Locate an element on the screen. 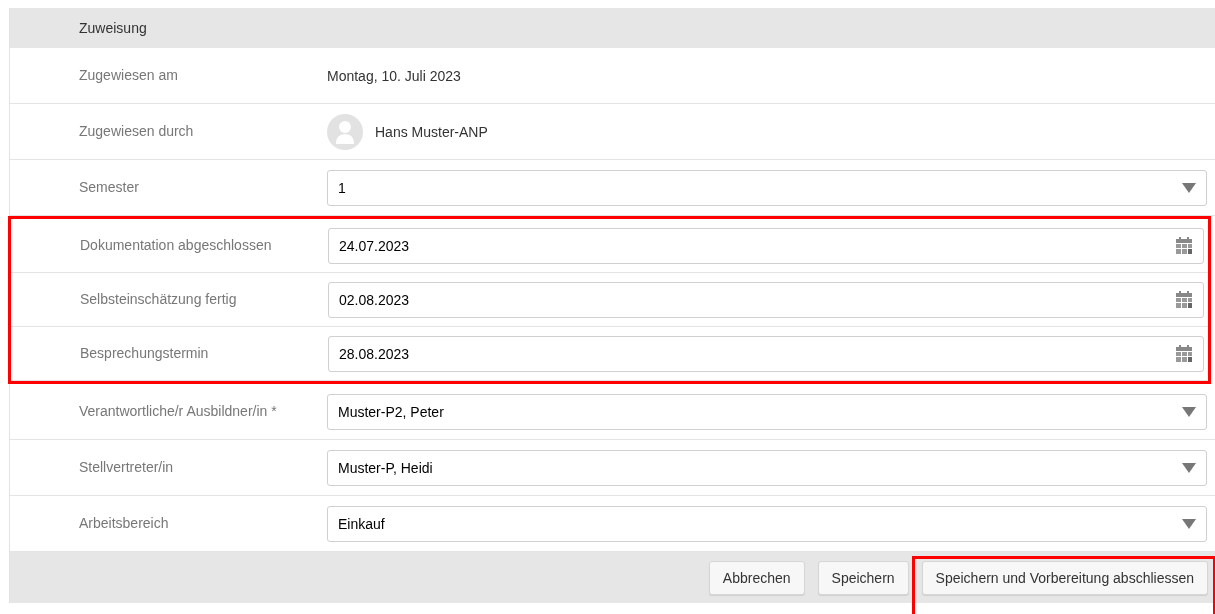 This screenshot has height=614, width=1215. user-name: Hans Muster-ANP is located at coordinates (431, 131).